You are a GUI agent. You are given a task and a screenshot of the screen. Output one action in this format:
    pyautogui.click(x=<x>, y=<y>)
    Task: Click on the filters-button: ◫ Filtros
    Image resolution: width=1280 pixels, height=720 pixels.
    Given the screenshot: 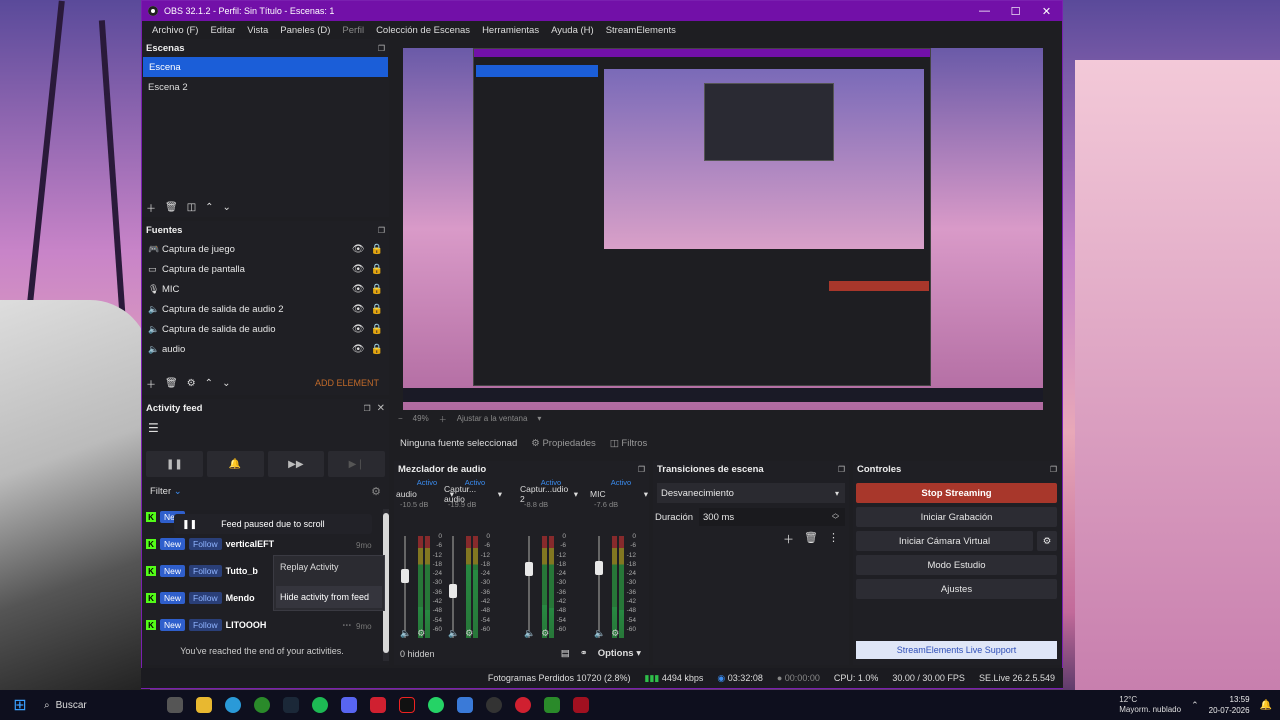 What is the action you would take?
    pyautogui.click(x=629, y=443)
    